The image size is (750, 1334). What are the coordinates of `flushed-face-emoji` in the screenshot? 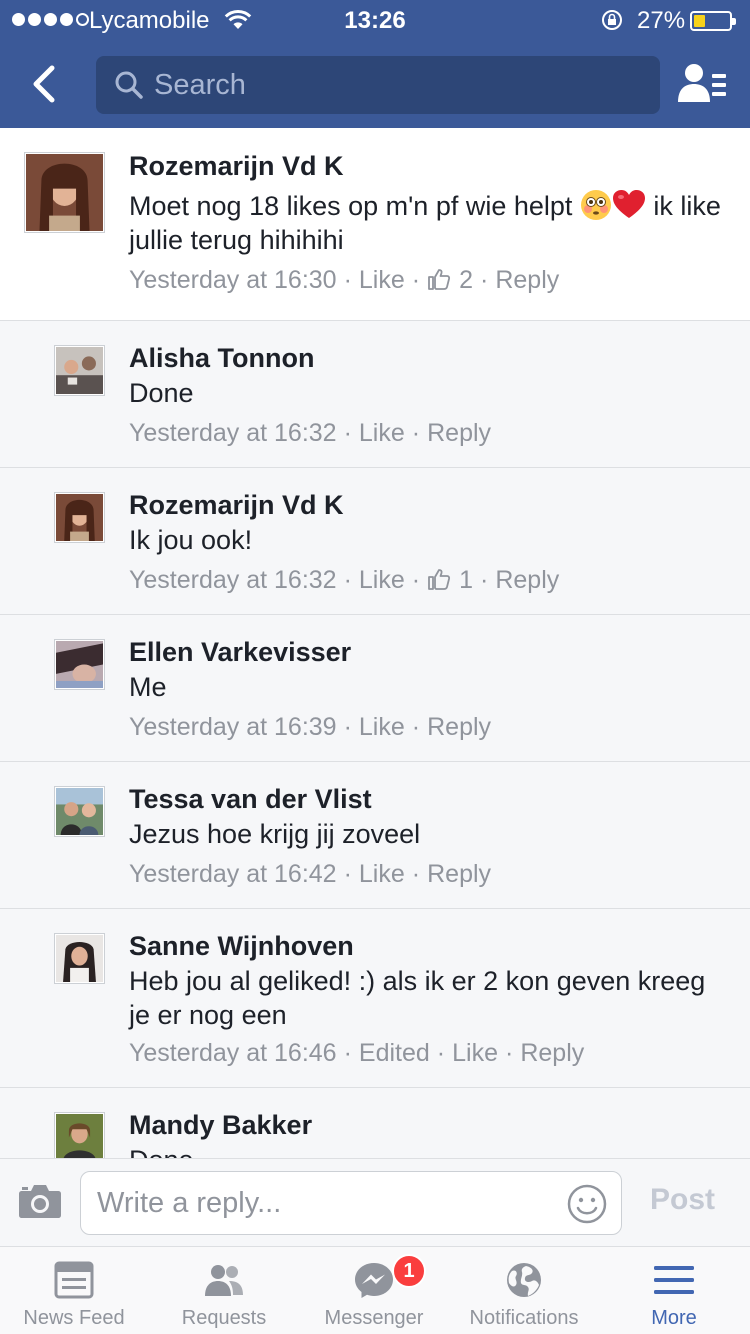 It's located at (595, 205).